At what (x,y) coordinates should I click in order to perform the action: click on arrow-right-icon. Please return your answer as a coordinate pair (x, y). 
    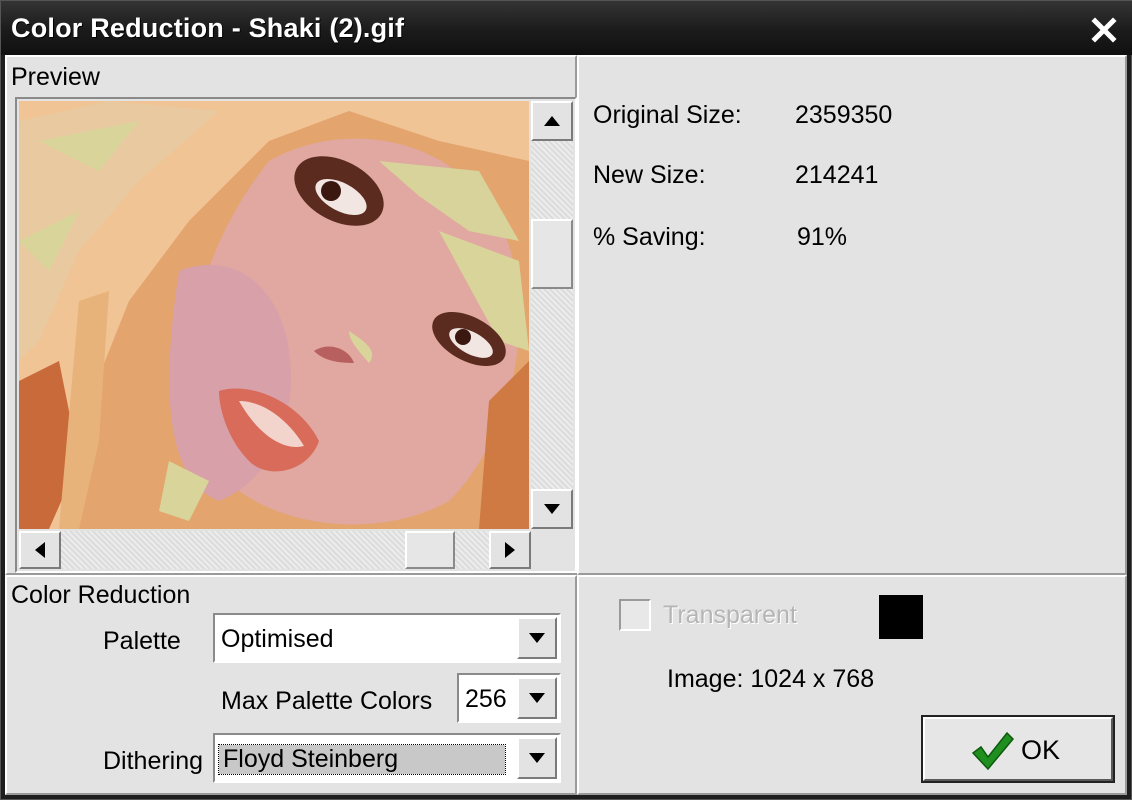
    Looking at the image, I should click on (510, 550).